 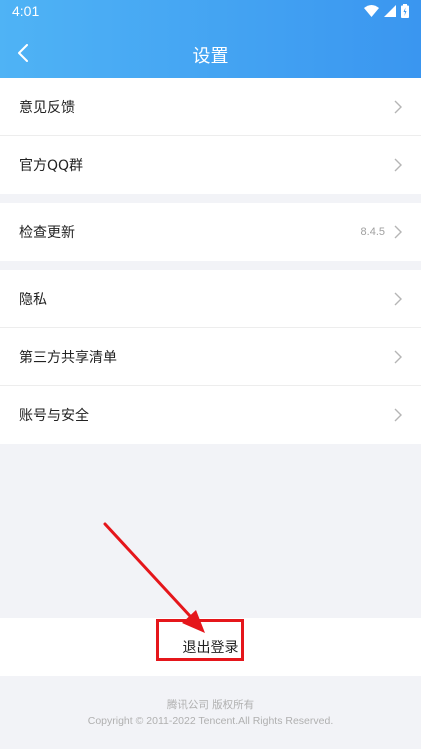 I want to click on status-bar: 4:01, so click(x=210, y=11).